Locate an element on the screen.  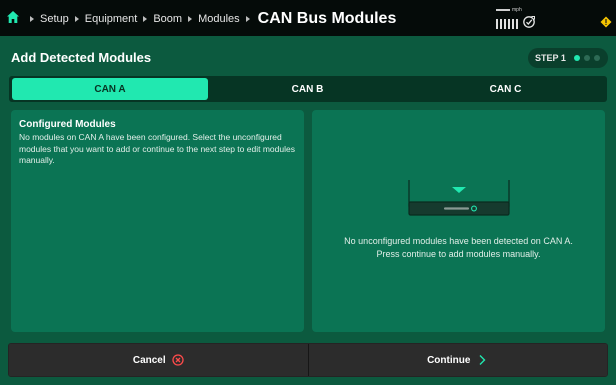
breadcrumb-item-modules: Modules is located at coordinates (219, 19).